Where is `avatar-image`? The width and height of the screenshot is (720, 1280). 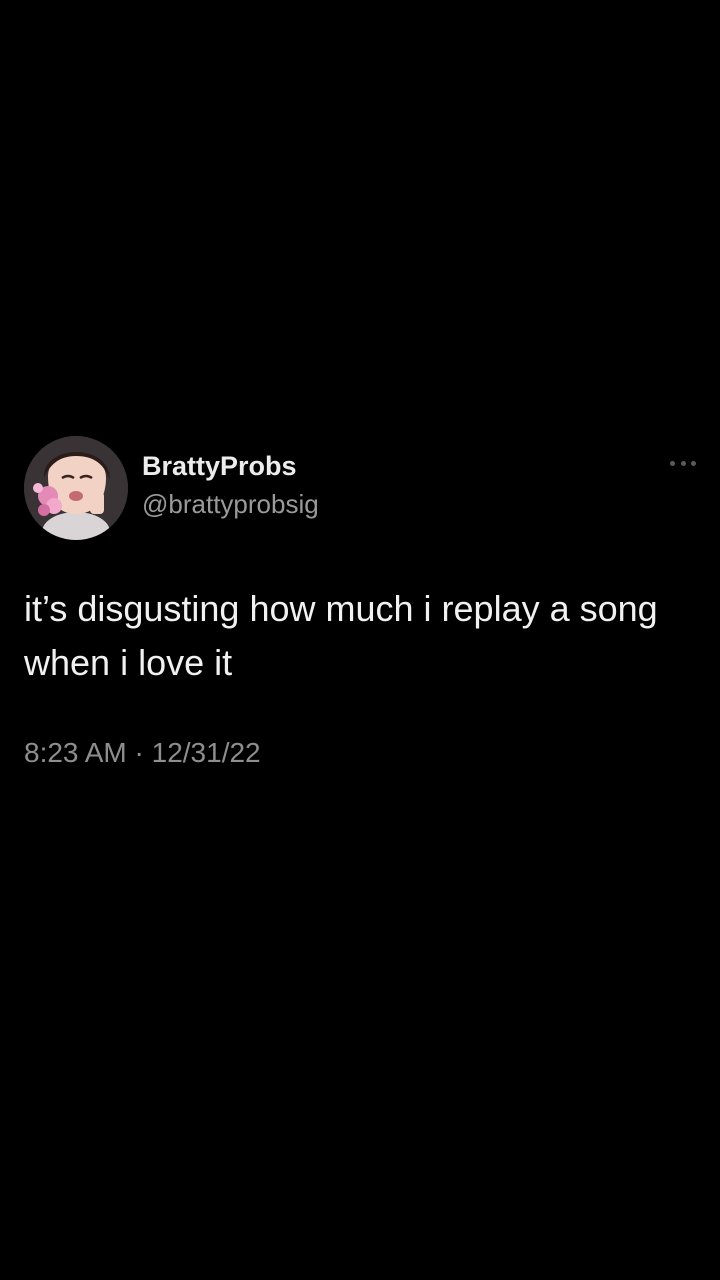
avatar-image is located at coordinates (76, 488).